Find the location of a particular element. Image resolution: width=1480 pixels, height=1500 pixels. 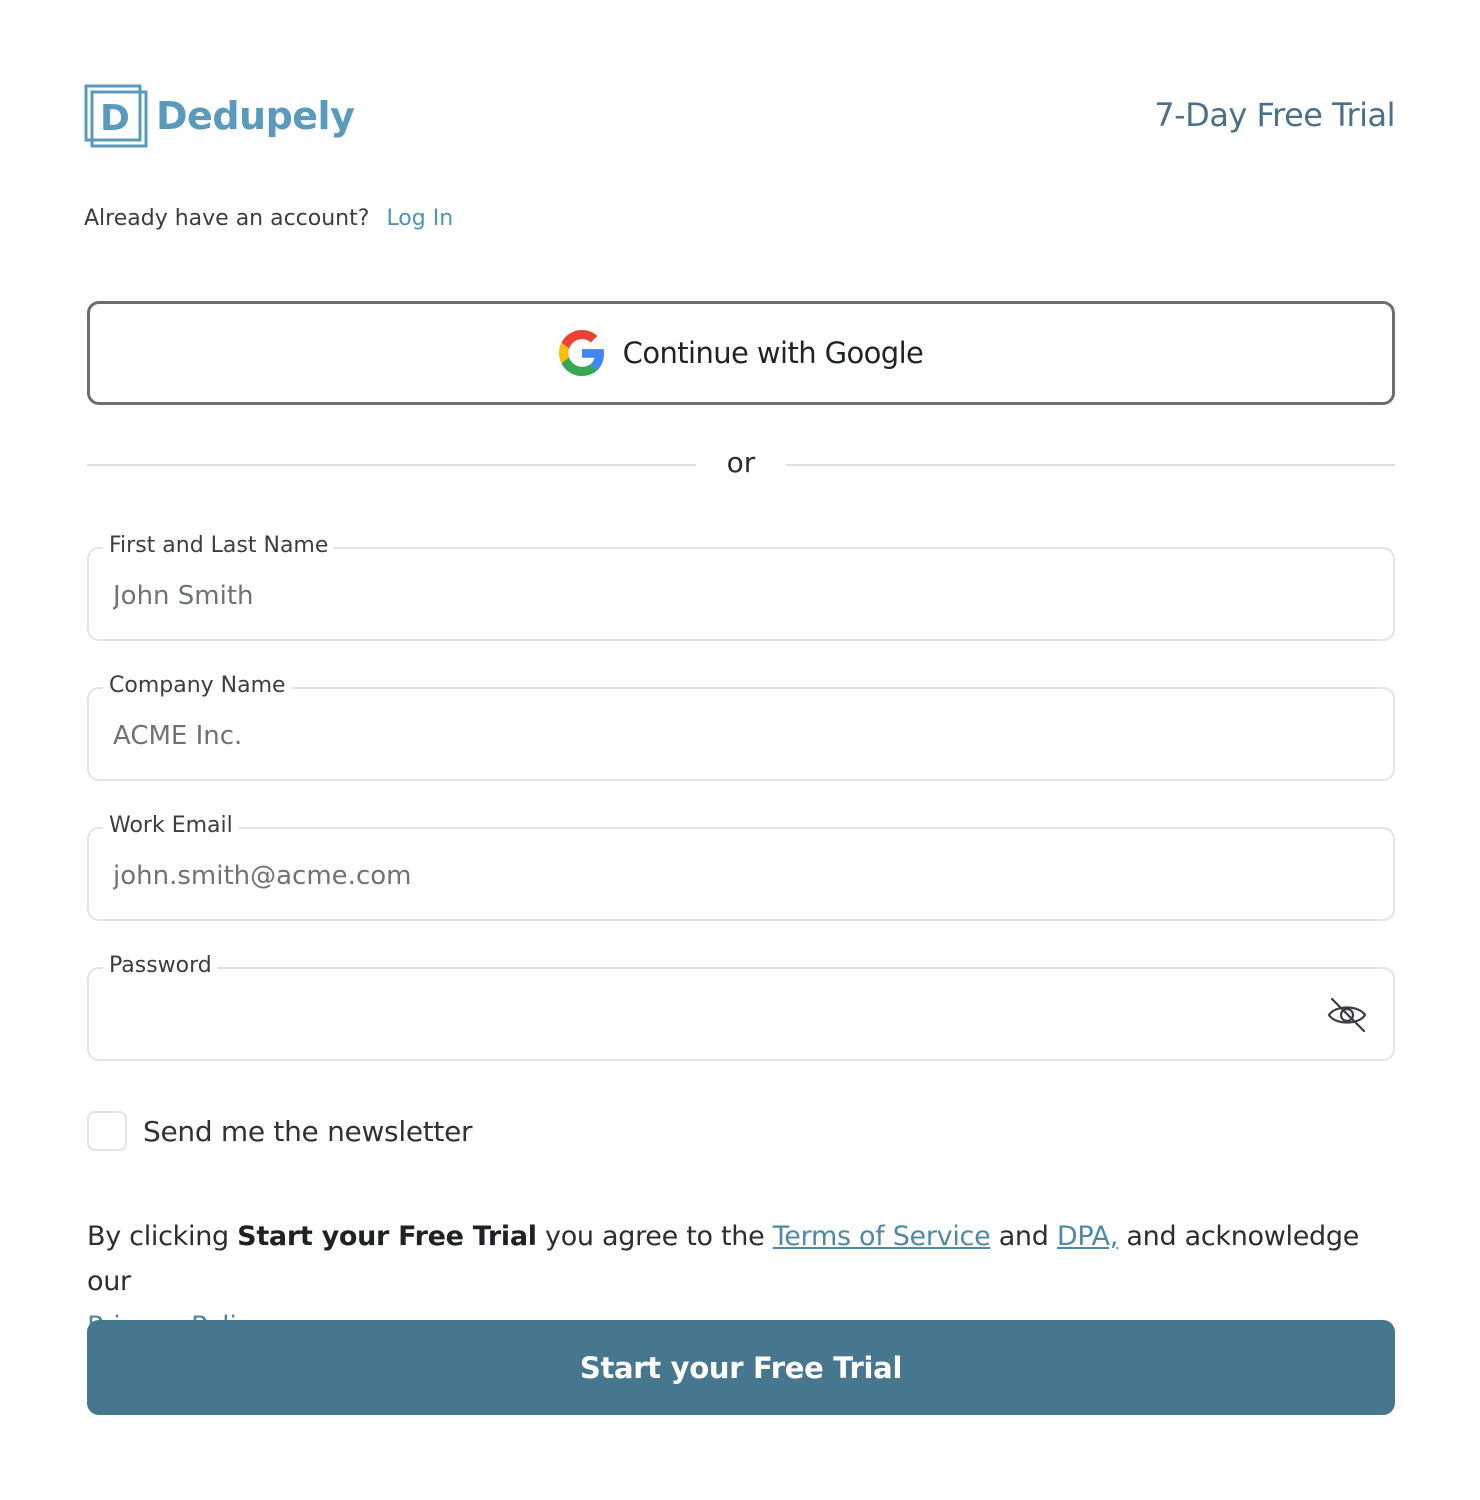

brand-logo: D Dedupely is located at coordinates (219, 116).